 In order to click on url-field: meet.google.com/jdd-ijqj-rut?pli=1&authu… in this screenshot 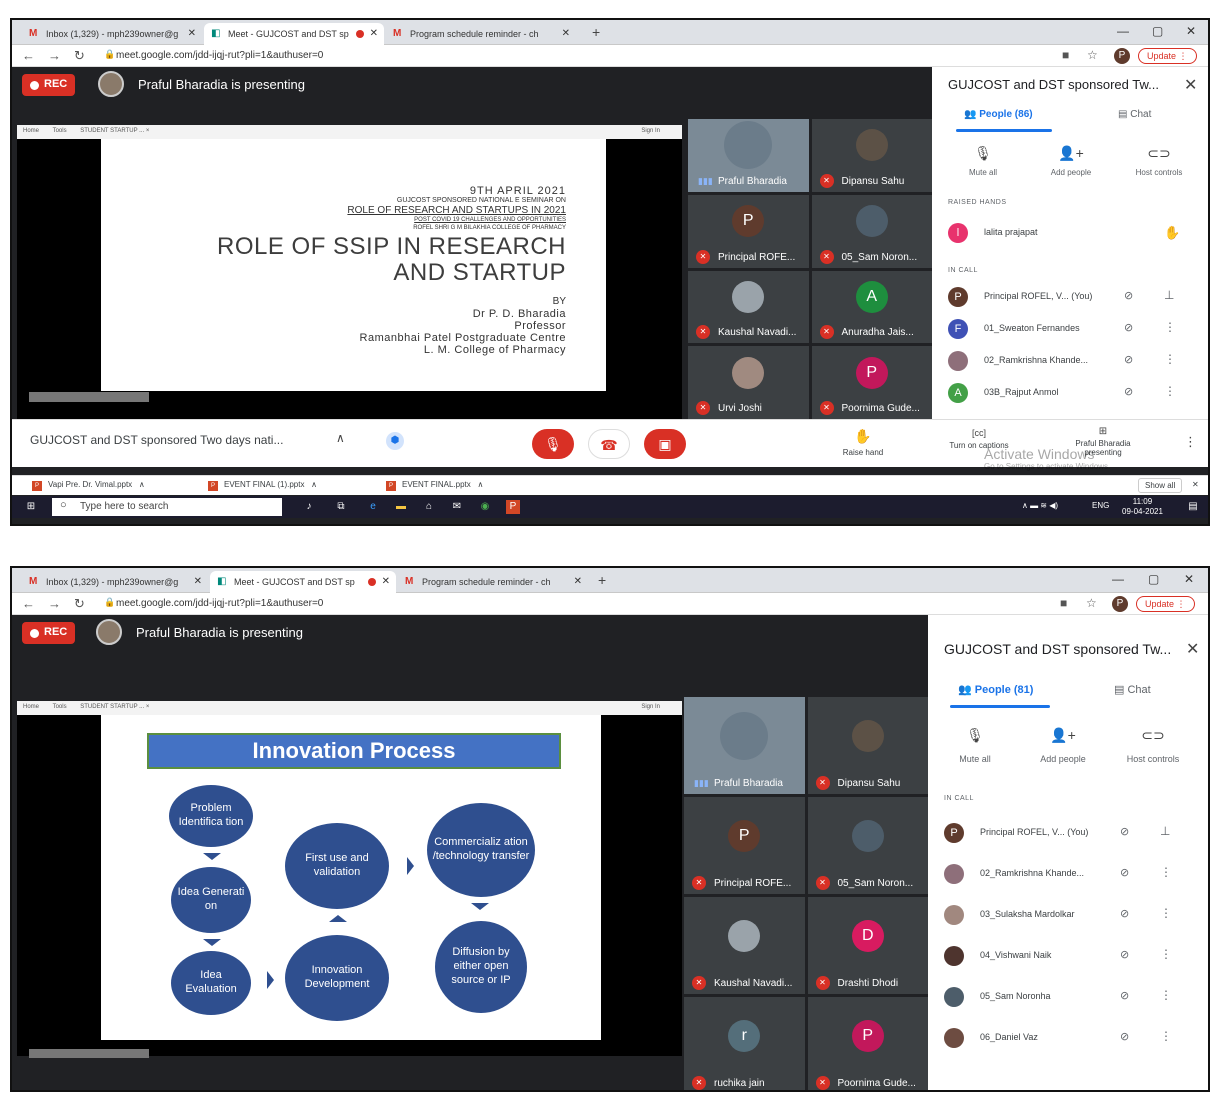, I will do `click(219, 603)`.